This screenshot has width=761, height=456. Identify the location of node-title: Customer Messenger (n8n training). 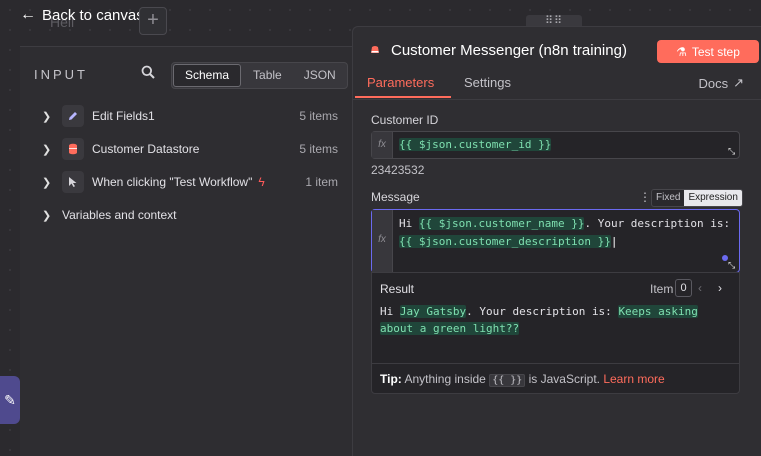
(497, 50).